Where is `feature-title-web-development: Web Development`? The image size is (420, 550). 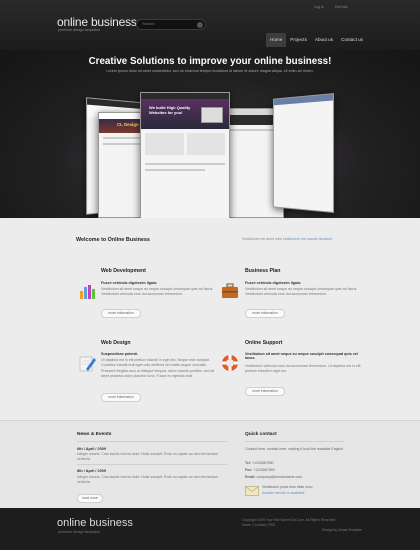 feature-title-web-development: Web Development is located at coordinates (123, 271).